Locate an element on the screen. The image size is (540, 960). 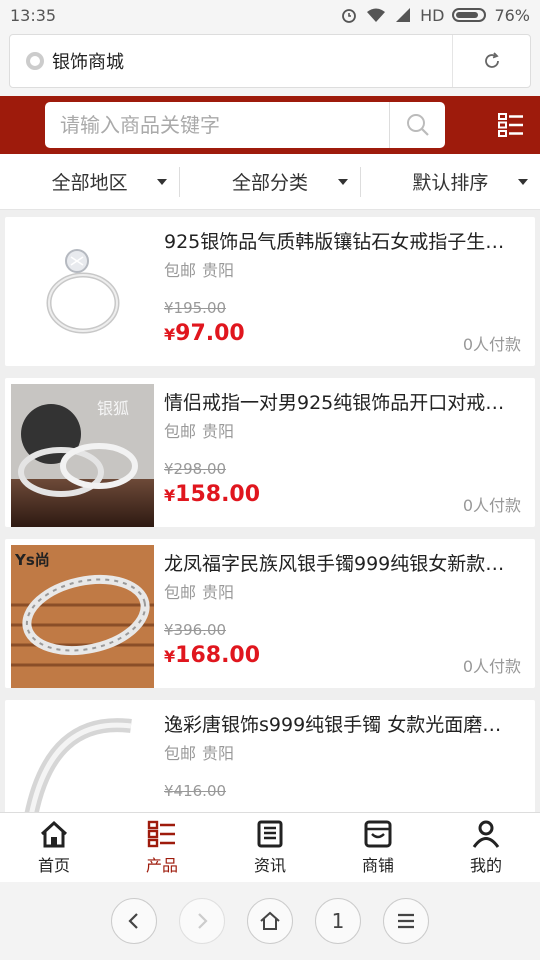
tab-products: 产品 is located at coordinates (162, 847).